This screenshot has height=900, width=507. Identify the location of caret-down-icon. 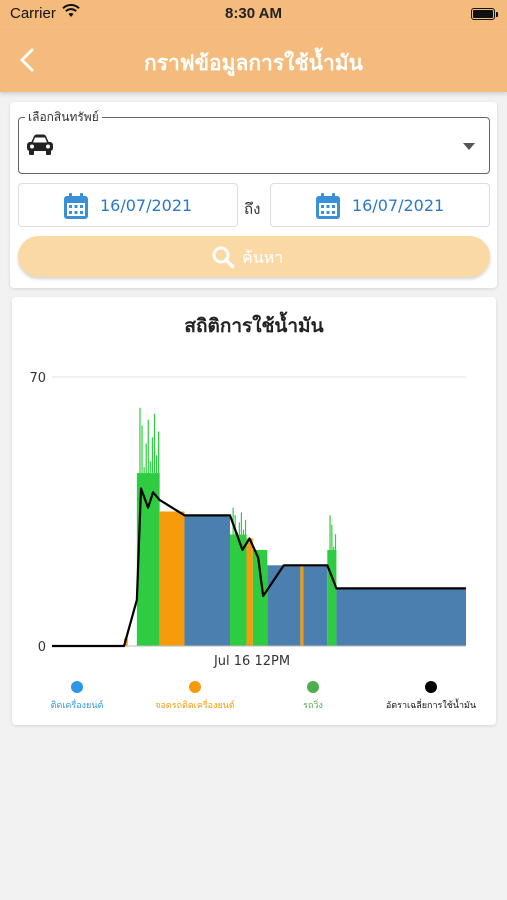
(469, 146).